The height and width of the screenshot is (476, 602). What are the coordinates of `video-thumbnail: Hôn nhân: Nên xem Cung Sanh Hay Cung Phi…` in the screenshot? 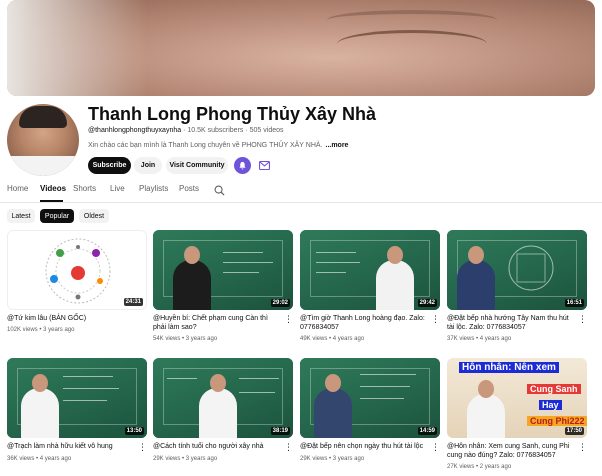 It's located at (517, 398).